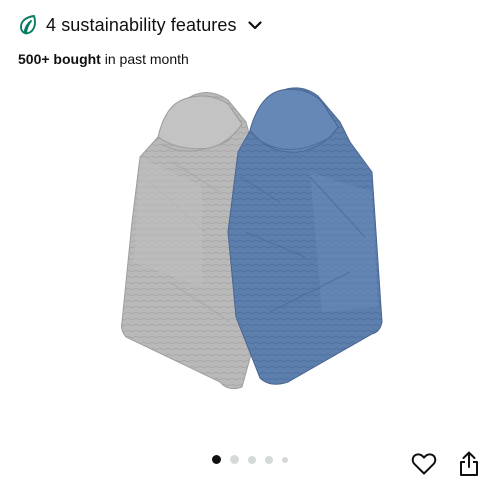 The width and height of the screenshot is (500, 500). I want to click on heart-icon, so click(424, 464).